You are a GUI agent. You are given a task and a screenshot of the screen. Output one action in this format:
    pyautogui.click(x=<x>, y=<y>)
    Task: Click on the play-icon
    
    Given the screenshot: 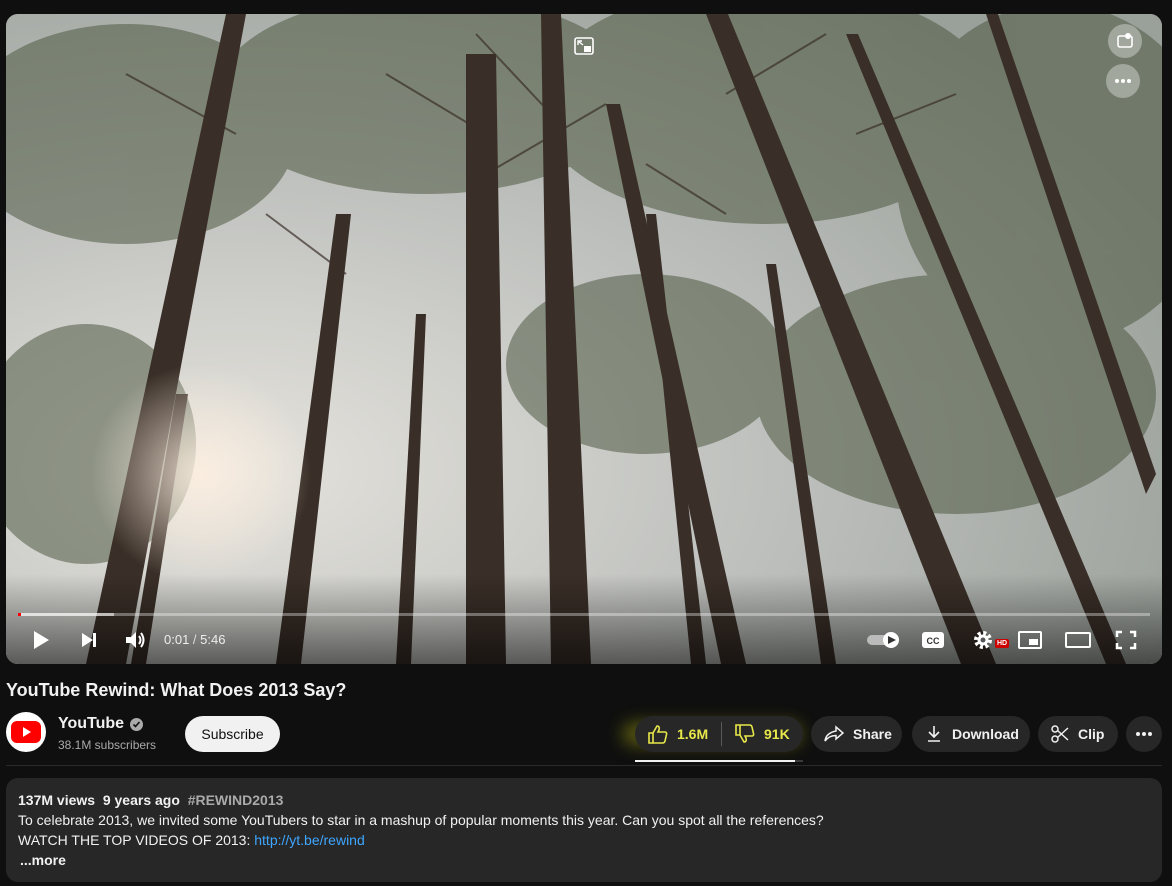 What is the action you would take?
    pyautogui.click(x=41, y=640)
    